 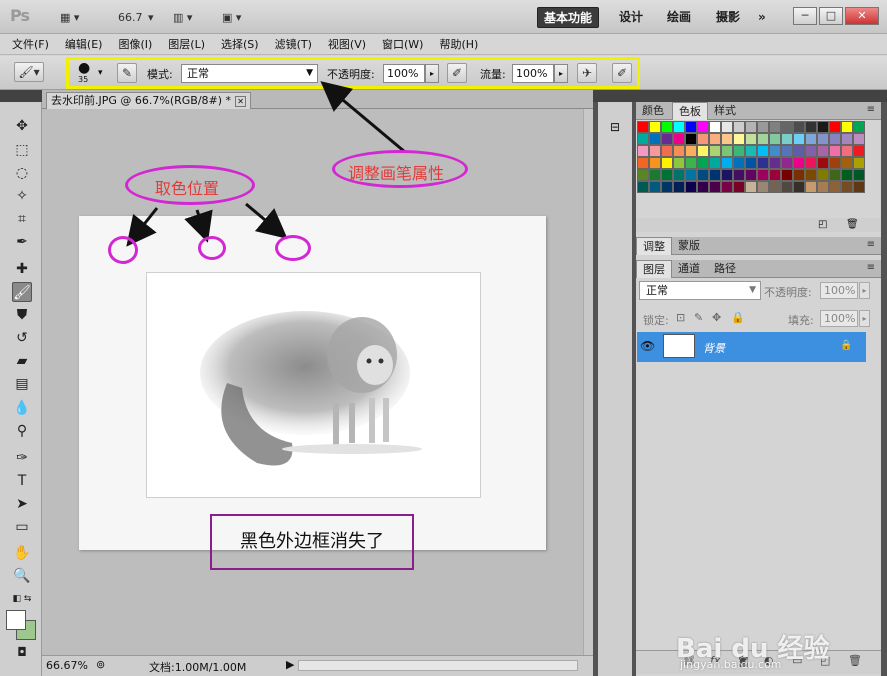 I want to click on note-box: 黑色外边框消失了, so click(x=312, y=542).